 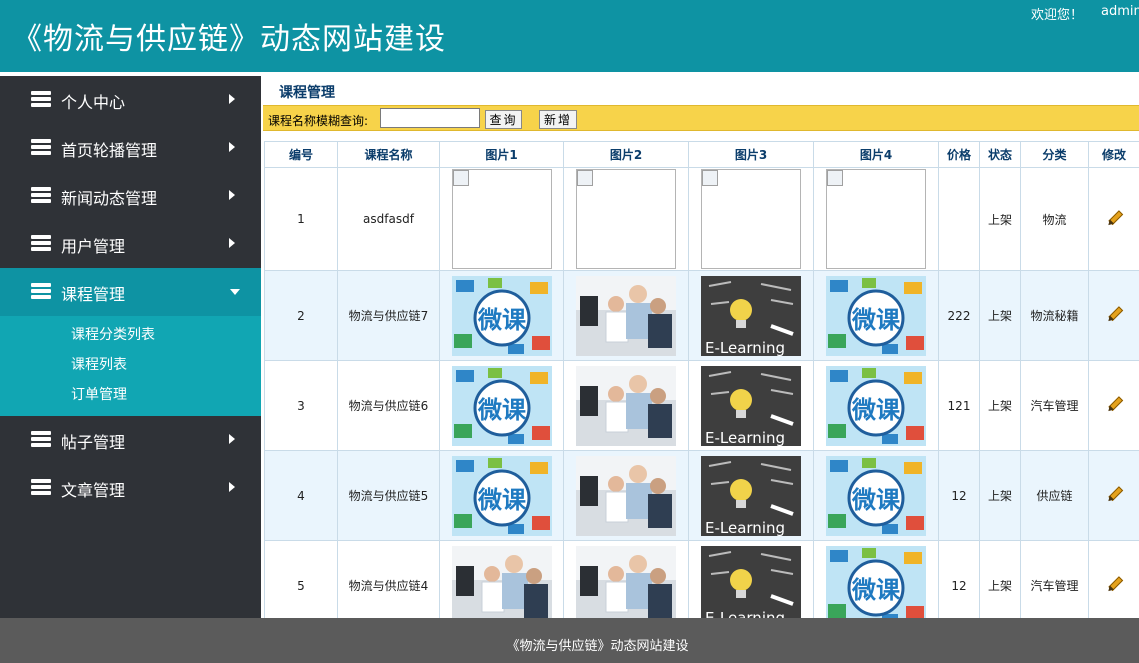 What do you see at coordinates (1120, 11) in the screenshot?
I see `username-link: admin` at bounding box center [1120, 11].